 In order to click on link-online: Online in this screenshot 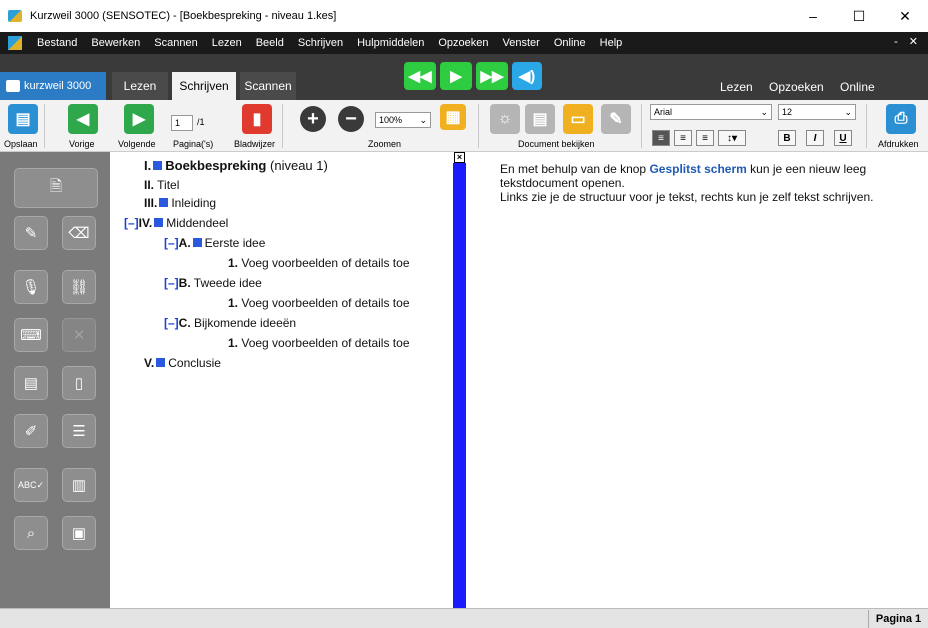, I will do `click(857, 87)`.